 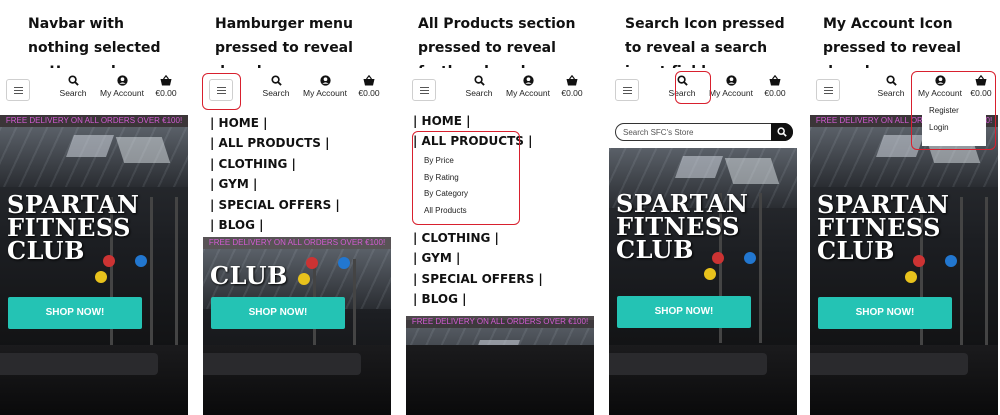 What do you see at coordinates (954, 110) in the screenshot?
I see `dropdown-register: Register` at bounding box center [954, 110].